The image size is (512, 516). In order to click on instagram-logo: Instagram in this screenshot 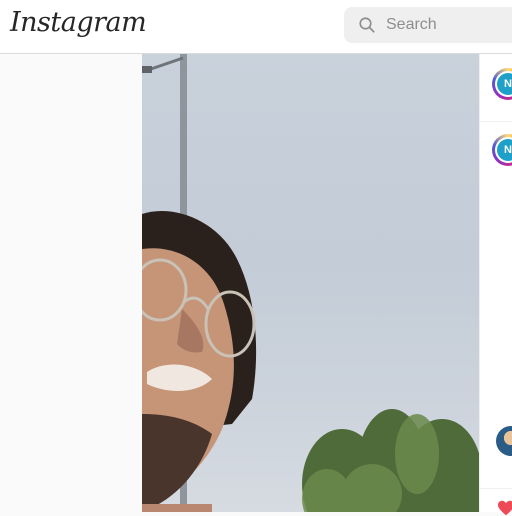, I will do `click(78, 22)`.